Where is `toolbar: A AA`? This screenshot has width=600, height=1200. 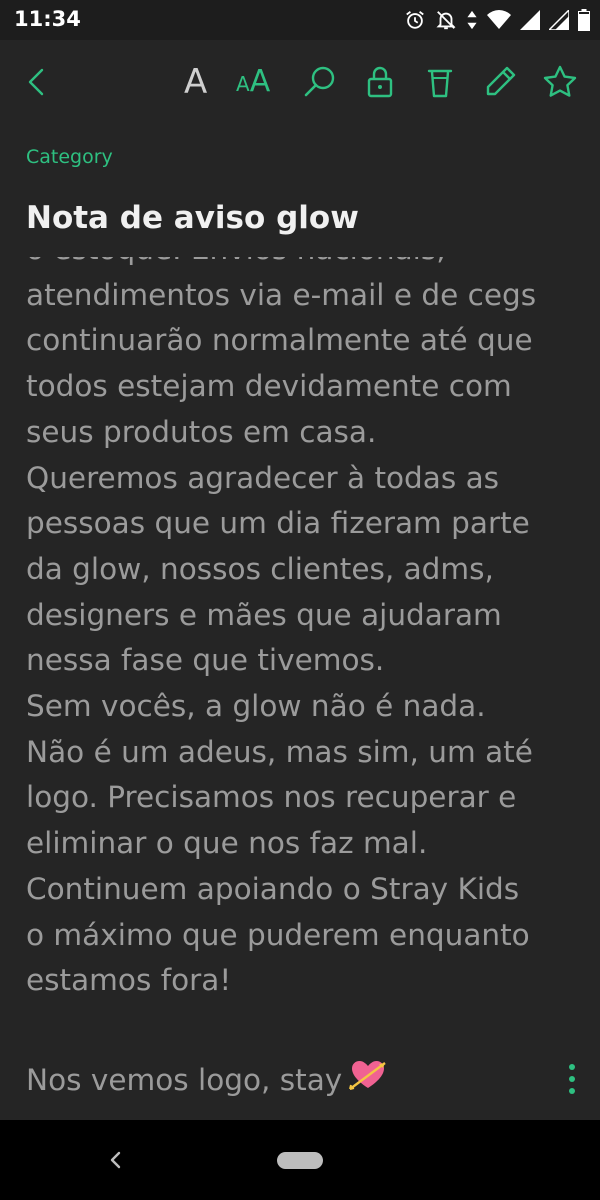 toolbar: A AA is located at coordinates (300, 82).